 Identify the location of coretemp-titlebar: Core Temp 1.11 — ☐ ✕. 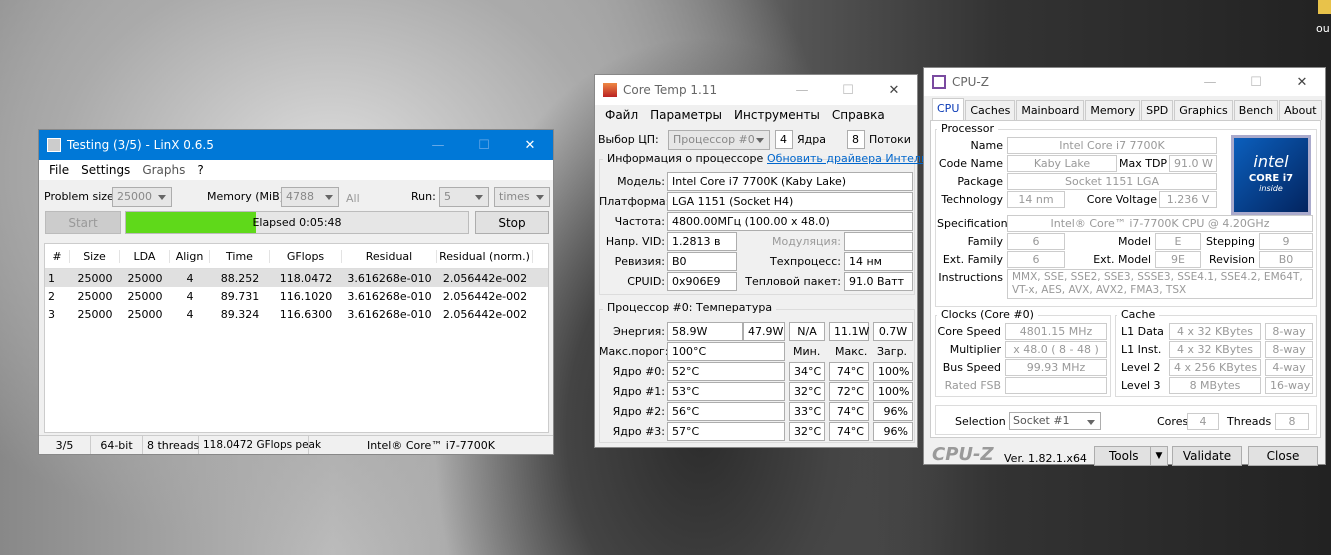
(756, 90).